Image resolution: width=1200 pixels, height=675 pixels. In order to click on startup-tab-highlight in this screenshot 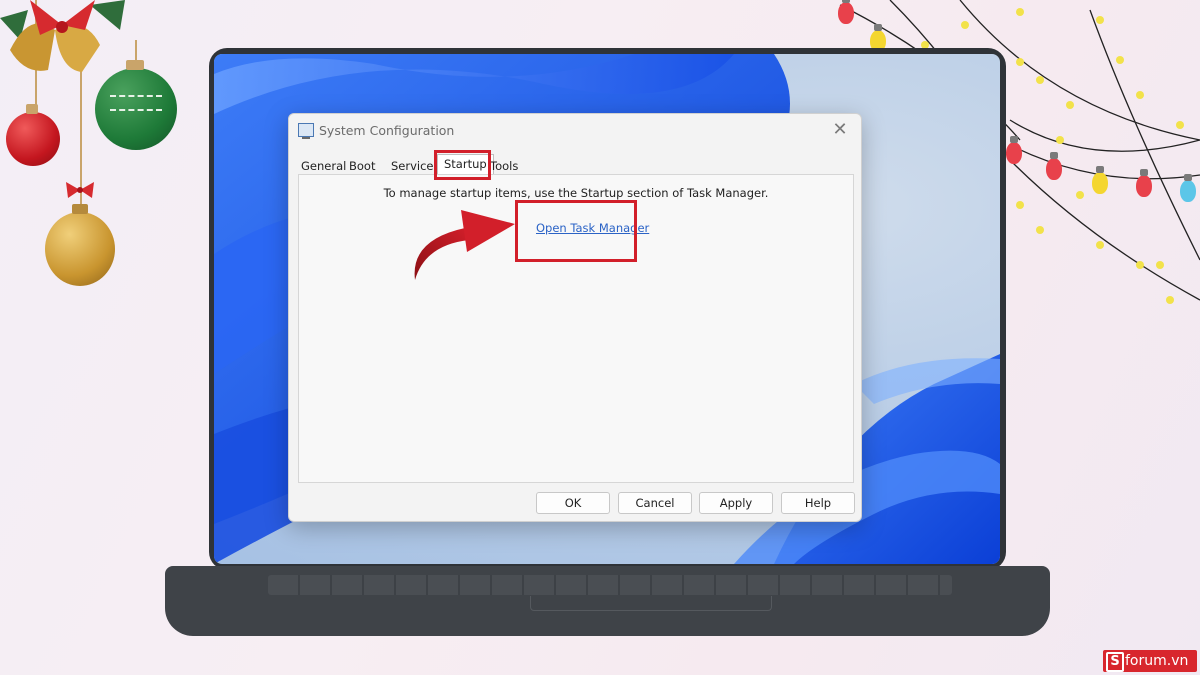, I will do `click(462, 165)`.